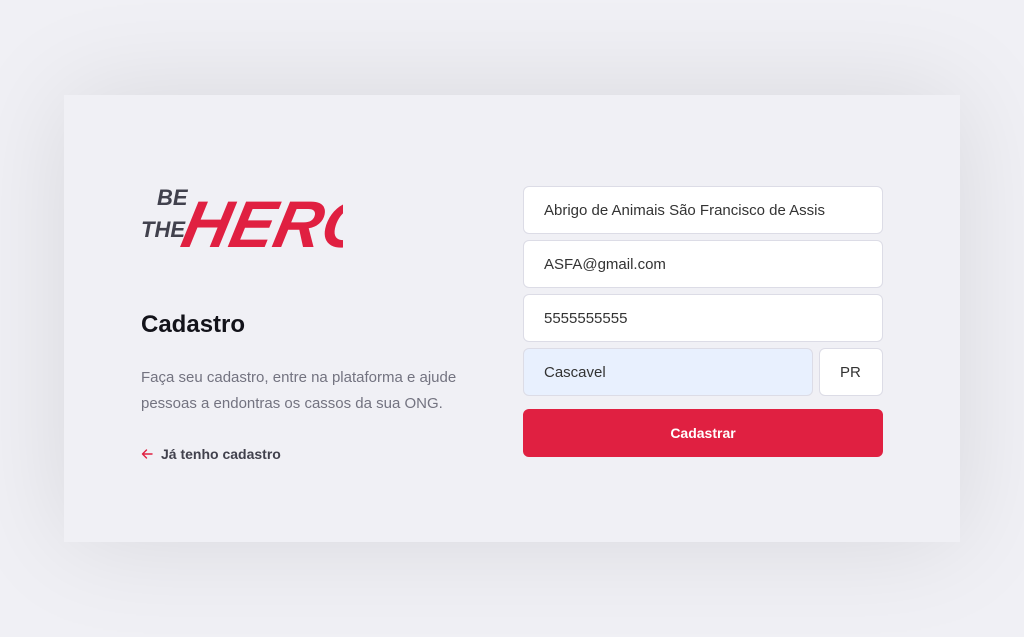 This screenshot has width=1024, height=637. I want to click on be-the-hero-logo: BE THE HERO, so click(242, 222).